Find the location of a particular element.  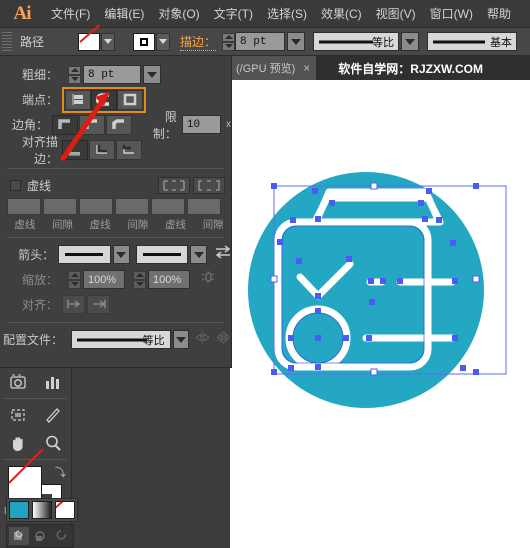

triangle-down-icon is located at coordinates (139, 284).